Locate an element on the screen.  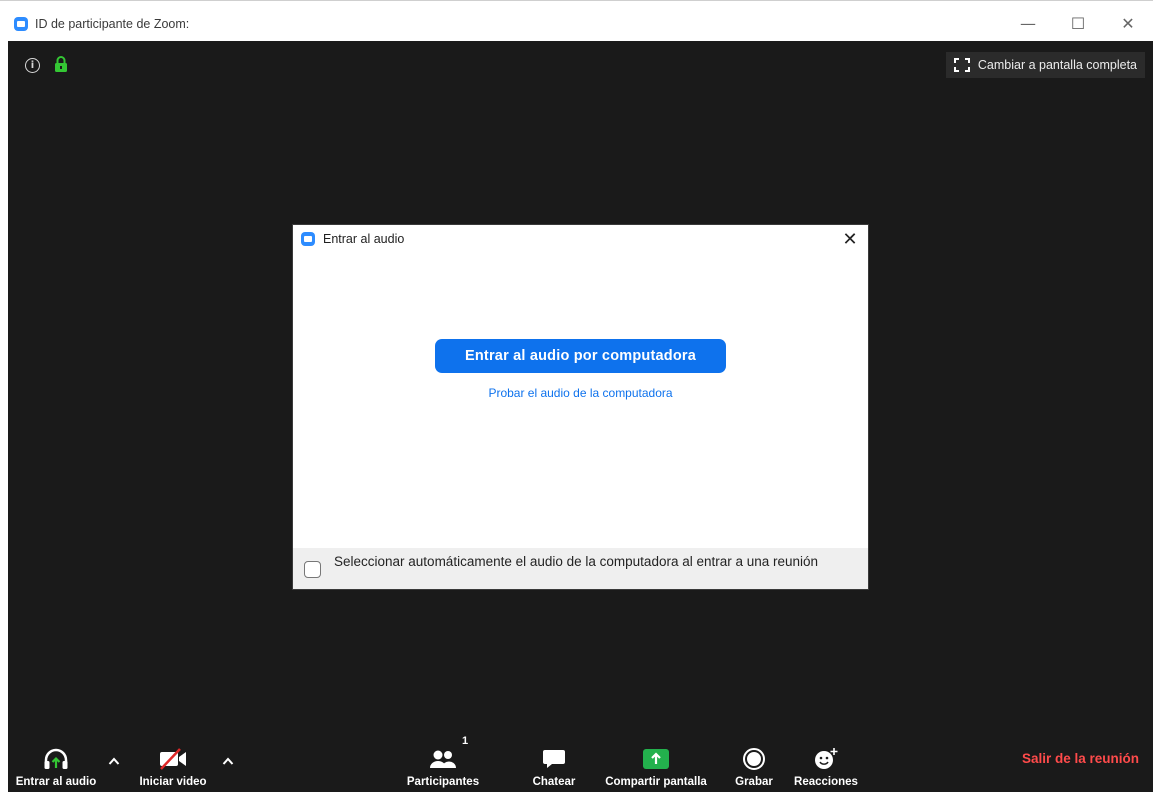
chat-bubble-icon is located at coordinates (554, 759).